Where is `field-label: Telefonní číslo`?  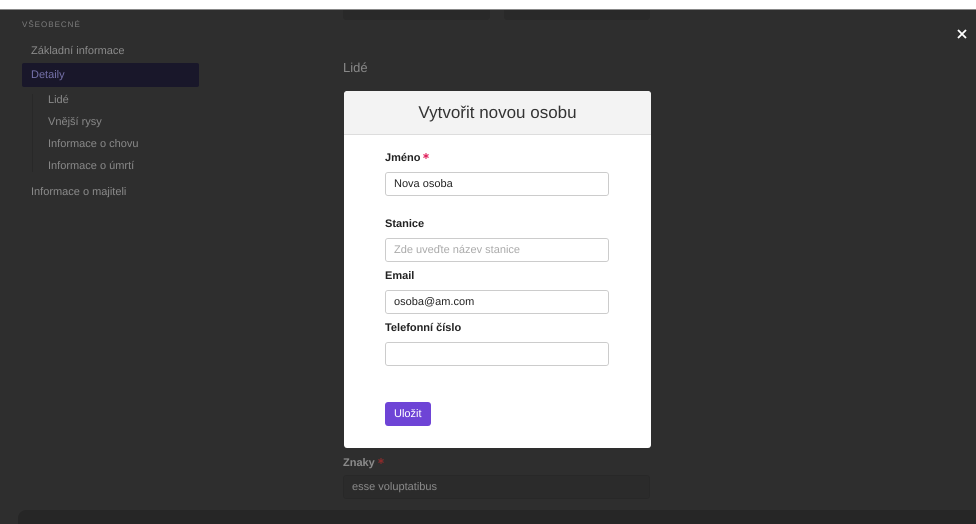
field-label: Telefonní číslo is located at coordinates (423, 328).